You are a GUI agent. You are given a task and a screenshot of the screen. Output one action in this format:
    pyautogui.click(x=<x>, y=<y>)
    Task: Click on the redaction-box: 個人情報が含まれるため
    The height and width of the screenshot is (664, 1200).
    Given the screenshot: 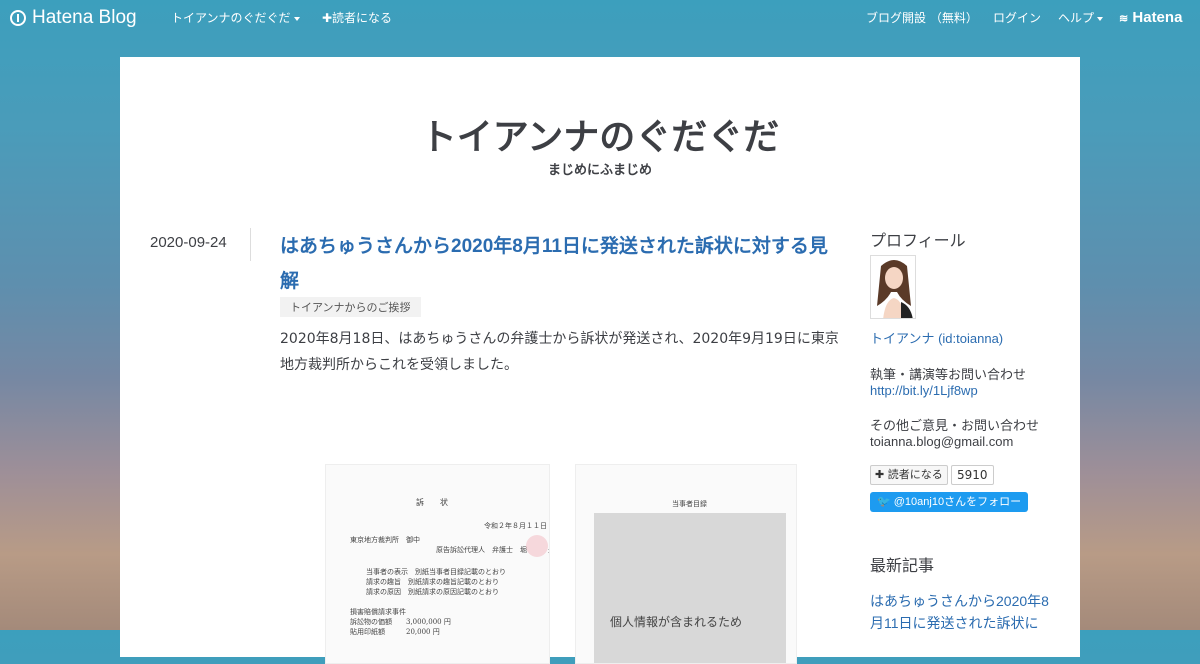 What is the action you would take?
    pyautogui.click(x=690, y=588)
    